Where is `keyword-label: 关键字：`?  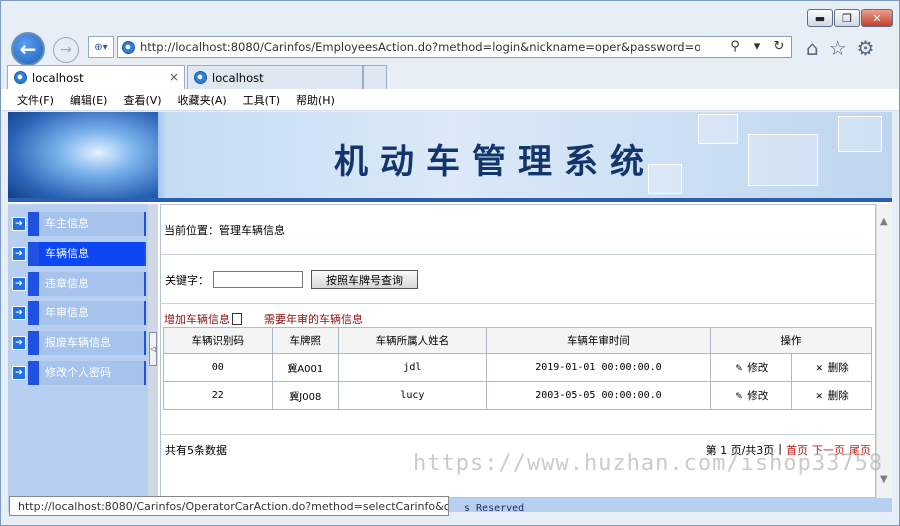
keyword-label: 关键字： is located at coordinates (187, 280).